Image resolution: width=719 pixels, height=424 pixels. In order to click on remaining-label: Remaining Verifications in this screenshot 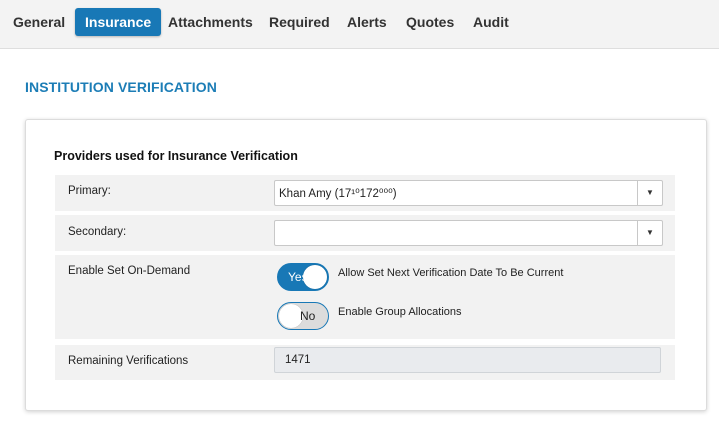, I will do `click(128, 361)`.